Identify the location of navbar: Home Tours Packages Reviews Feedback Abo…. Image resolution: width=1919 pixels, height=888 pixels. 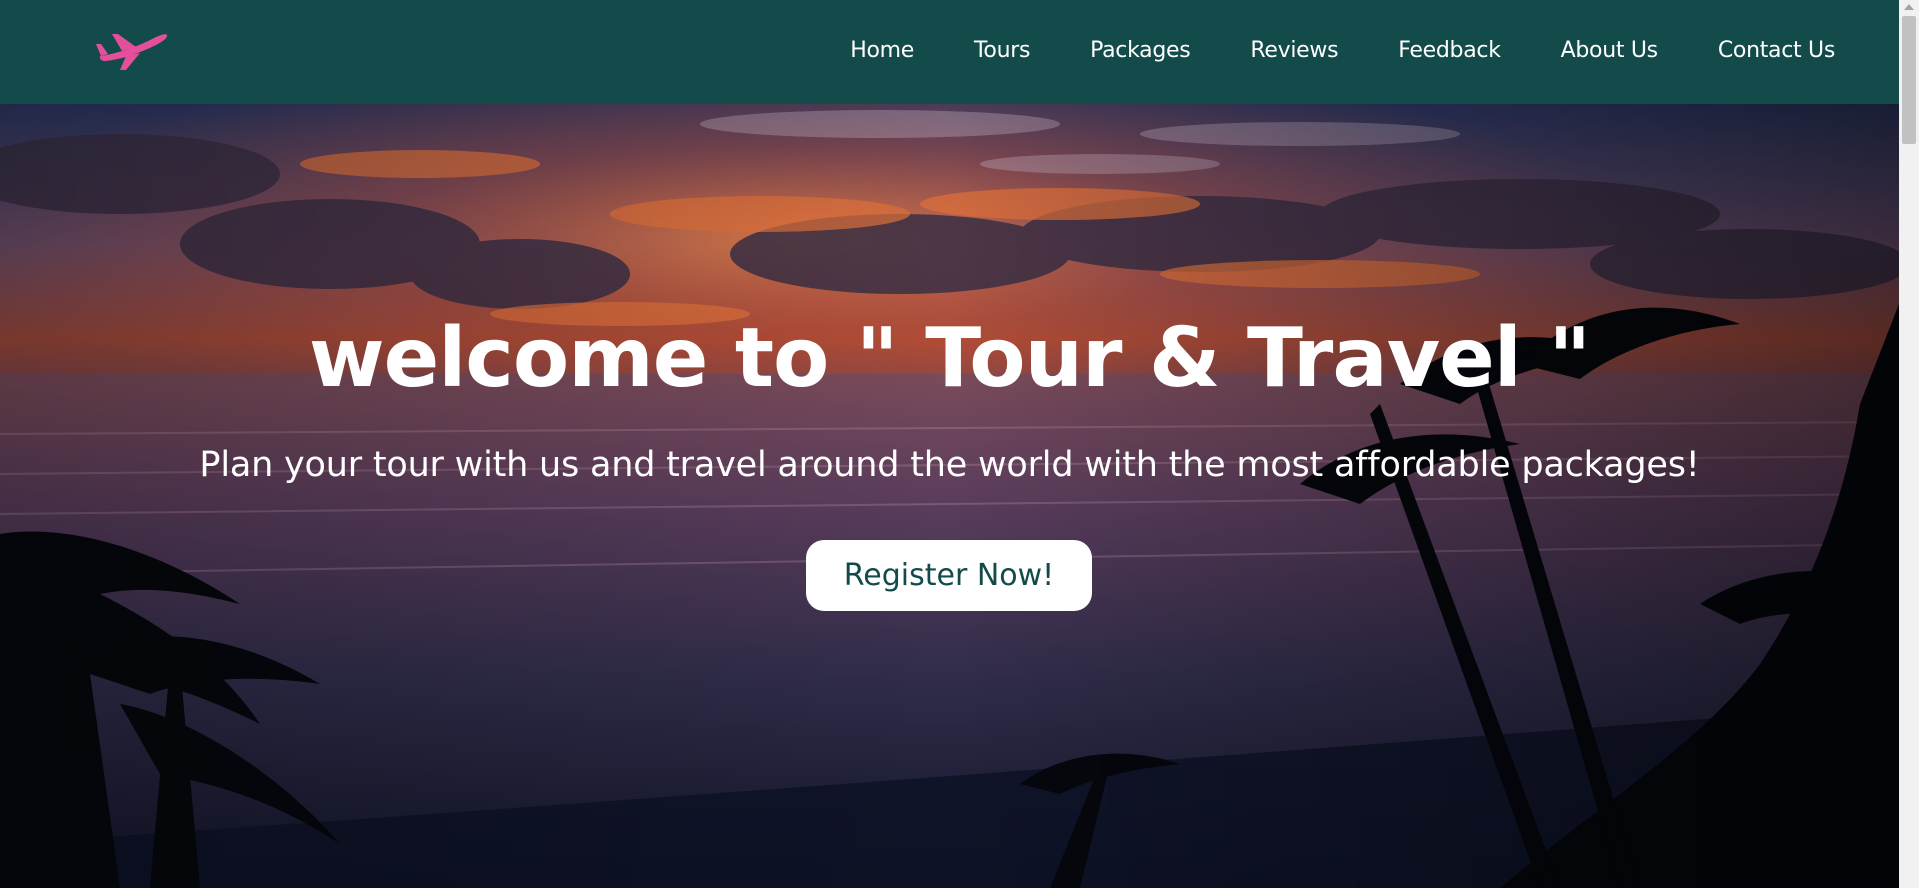
(949, 52).